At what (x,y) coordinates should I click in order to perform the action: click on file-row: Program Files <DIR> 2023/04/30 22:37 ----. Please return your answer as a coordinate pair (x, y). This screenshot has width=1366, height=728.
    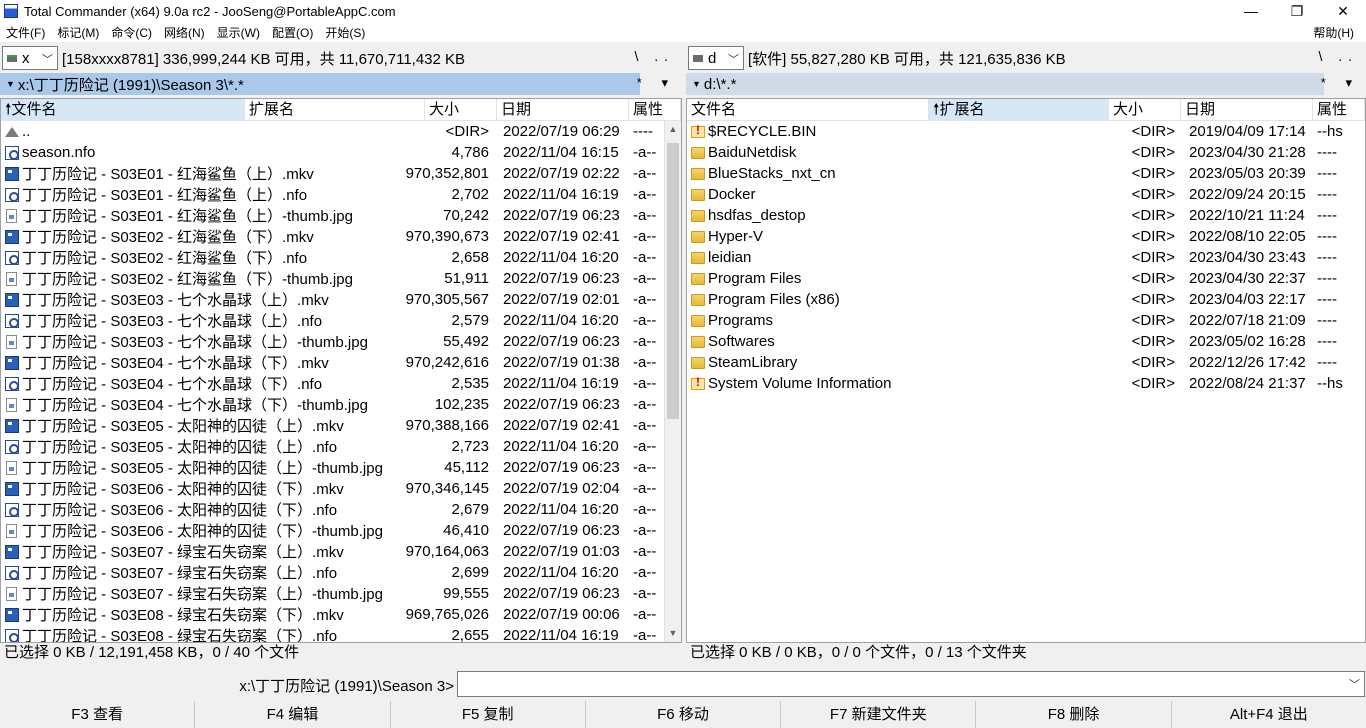
    Looking at the image, I should click on (1026, 278).